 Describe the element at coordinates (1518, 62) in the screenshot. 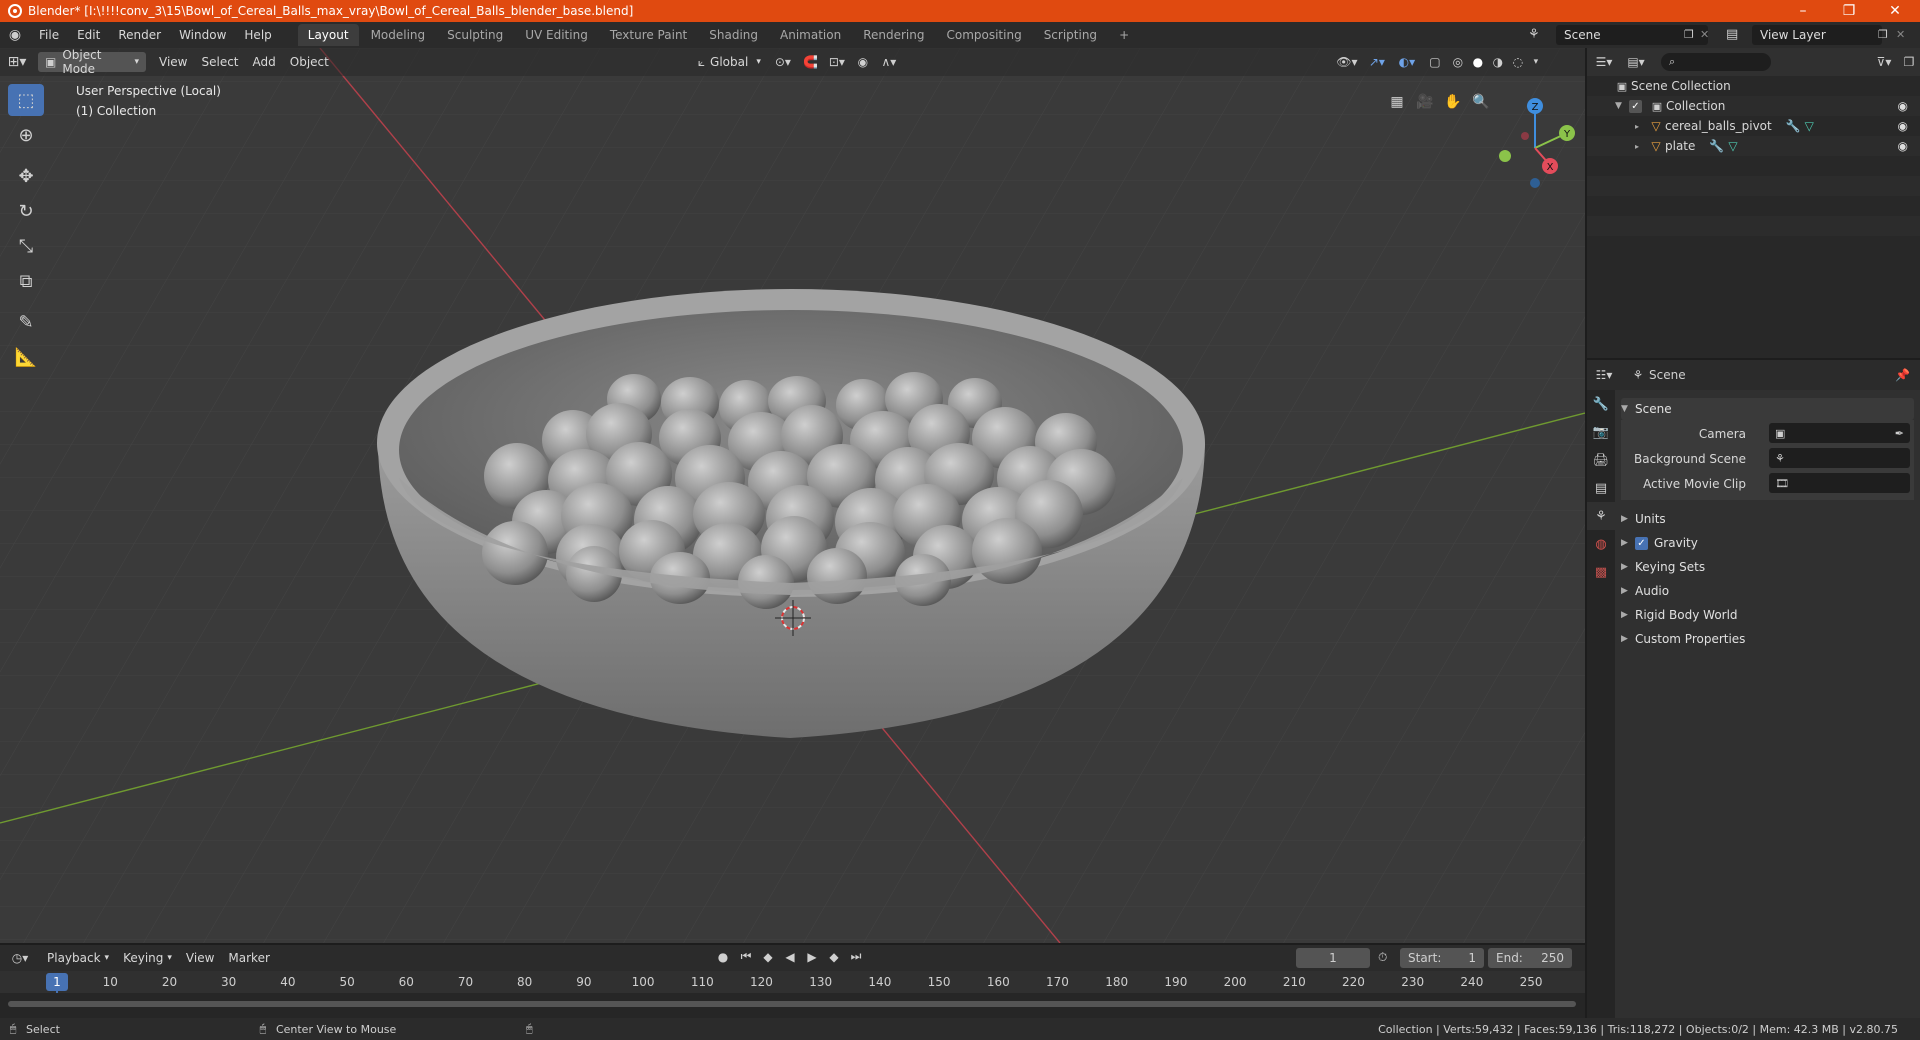

I see `rendered-shading-icon: ◌` at that location.